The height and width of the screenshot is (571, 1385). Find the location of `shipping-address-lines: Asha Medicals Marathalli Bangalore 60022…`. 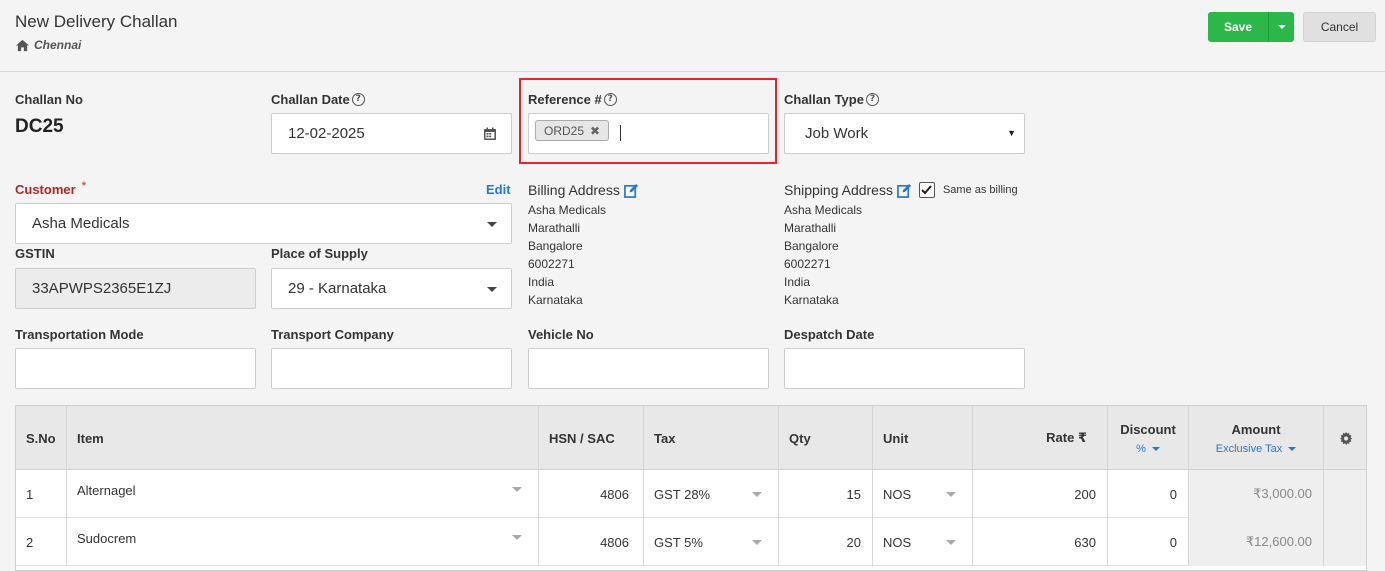

shipping-address-lines: Asha Medicals Marathalli Bangalore 60022… is located at coordinates (823, 255).